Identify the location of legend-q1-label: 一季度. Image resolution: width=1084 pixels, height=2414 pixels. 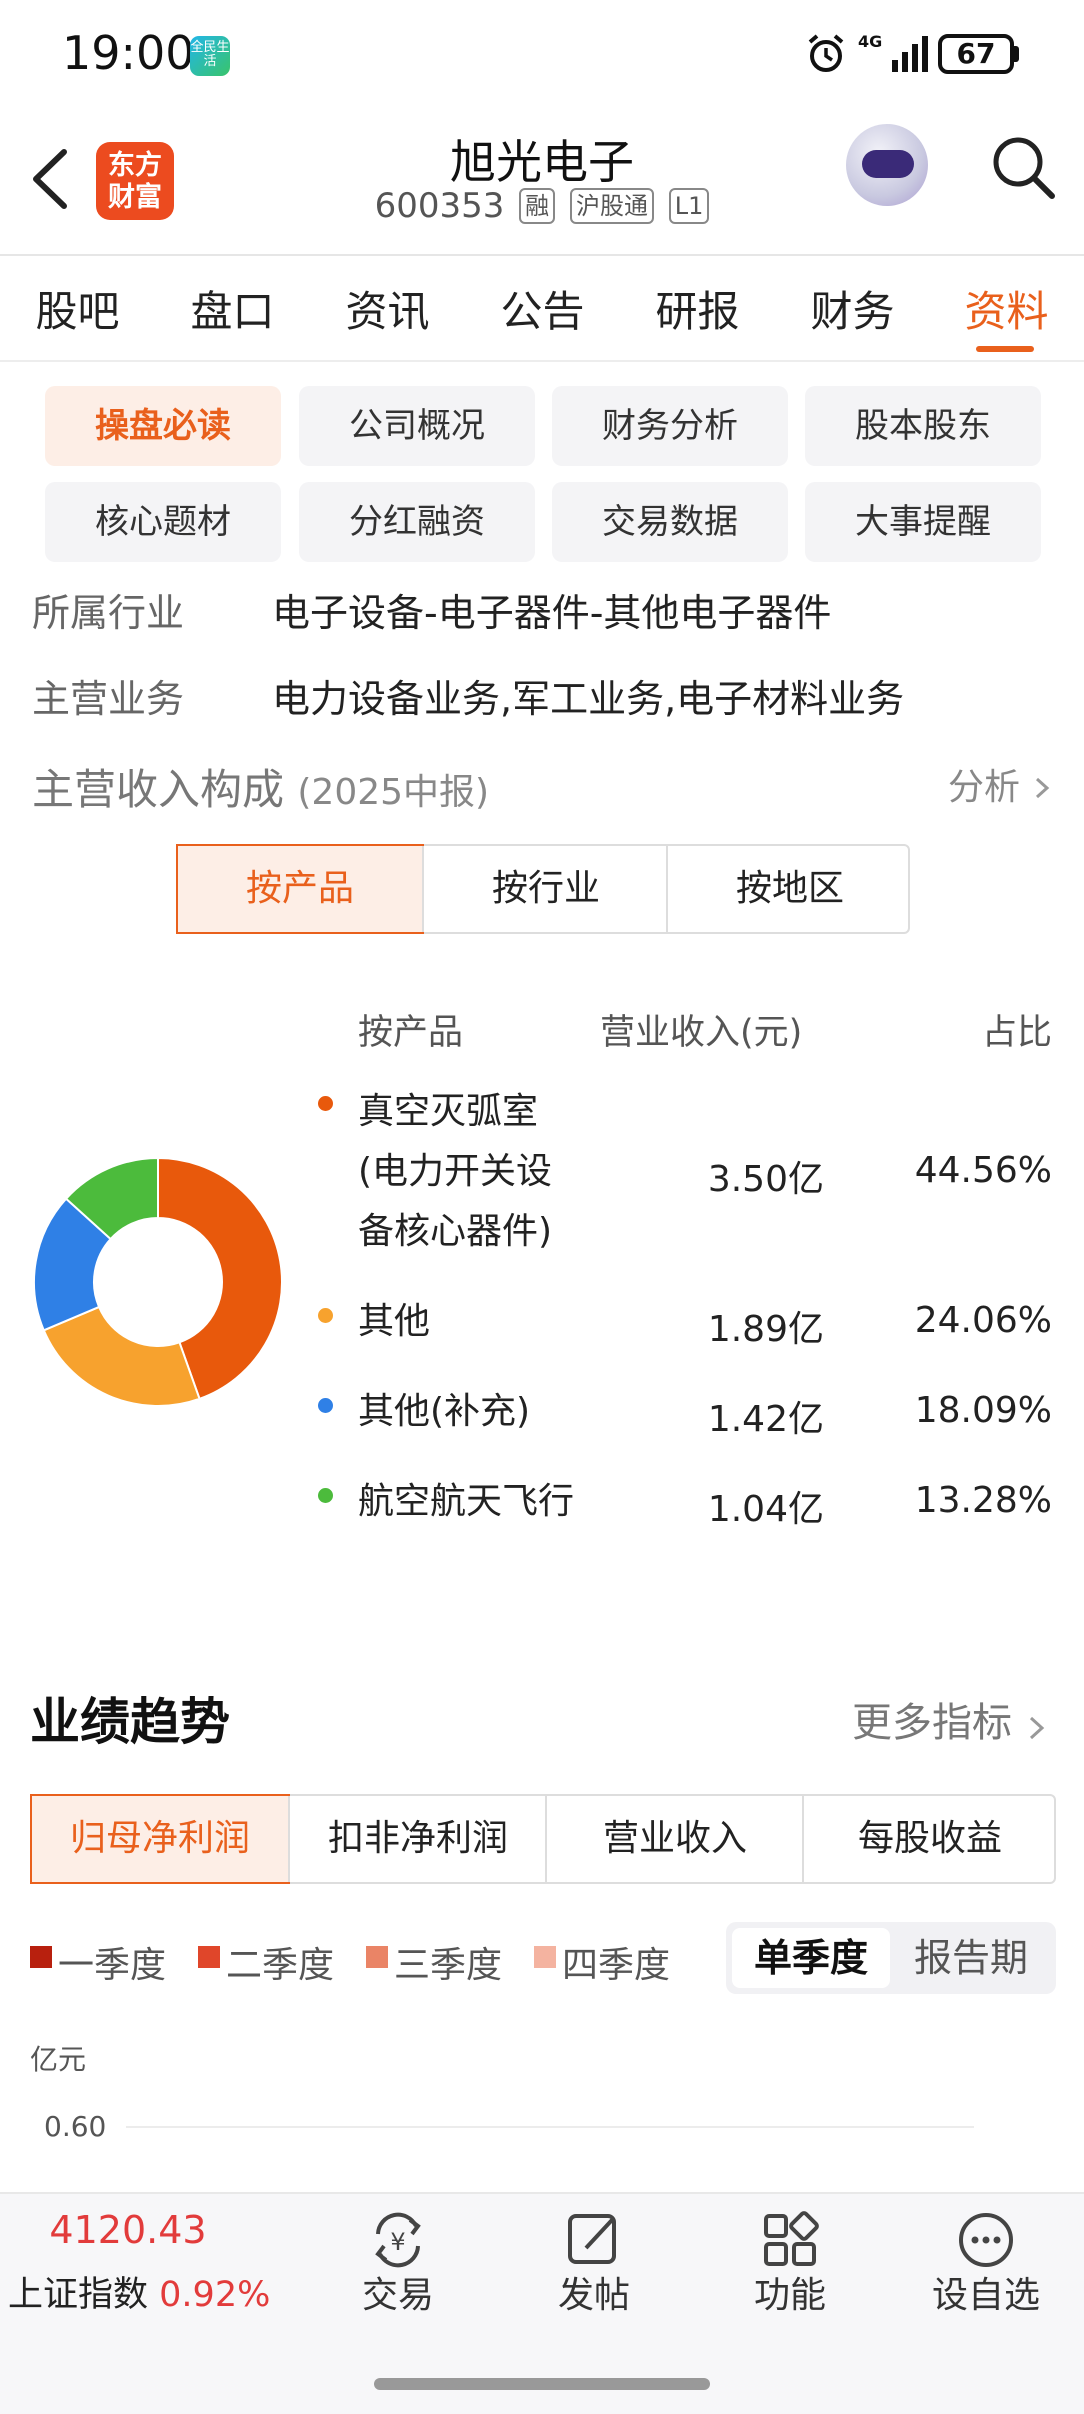
(112, 1965).